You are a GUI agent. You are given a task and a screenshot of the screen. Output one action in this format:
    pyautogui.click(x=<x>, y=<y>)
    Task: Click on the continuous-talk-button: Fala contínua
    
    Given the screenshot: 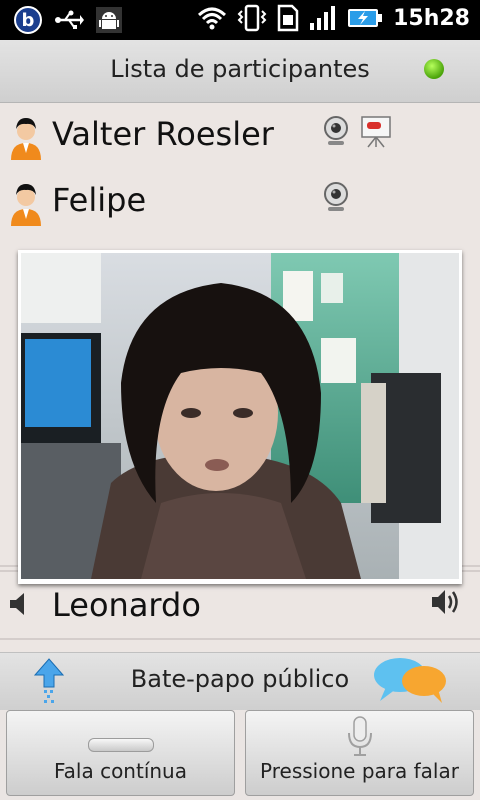 What is the action you would take?
    pyautogui.click(x=120, y=753)
    